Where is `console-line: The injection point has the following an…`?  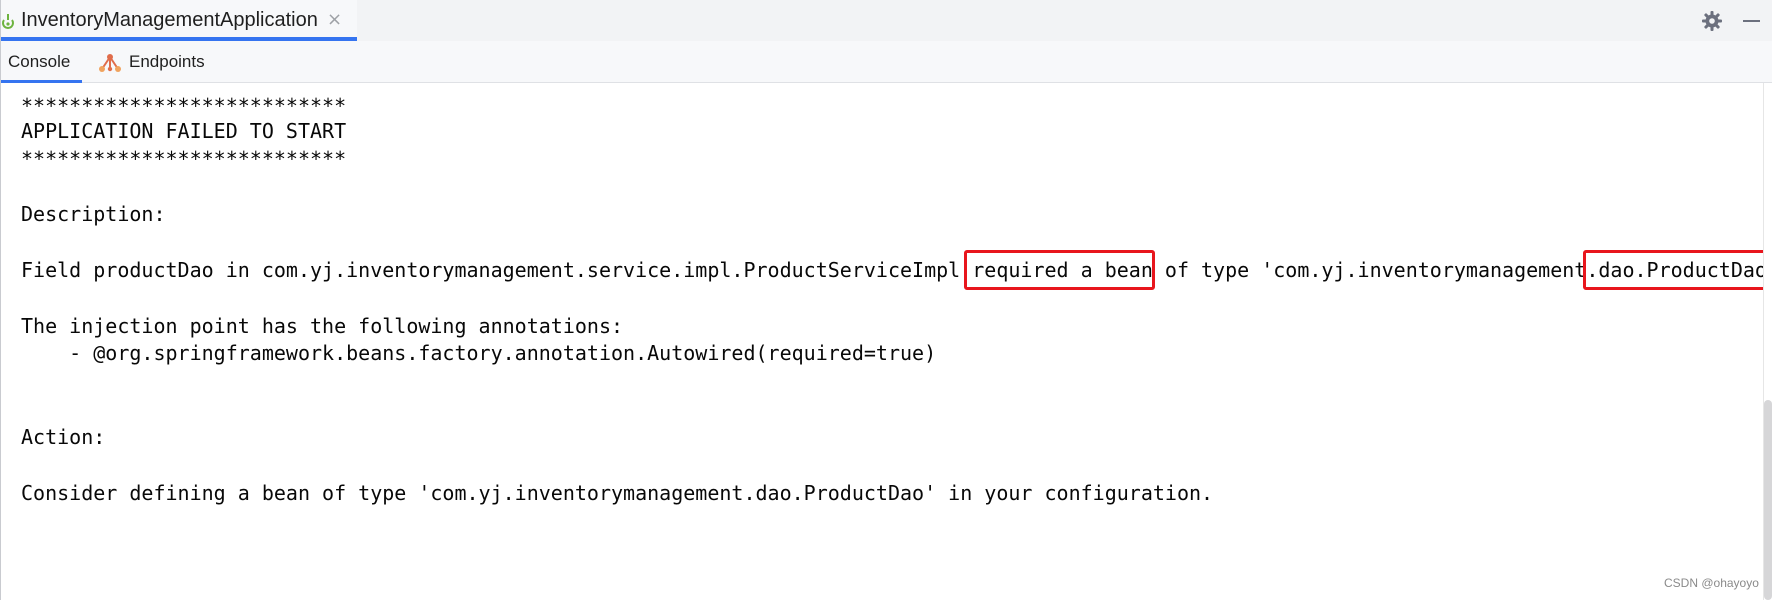 console-line: The injection point has the following an… is located at coordinates (322, 326).